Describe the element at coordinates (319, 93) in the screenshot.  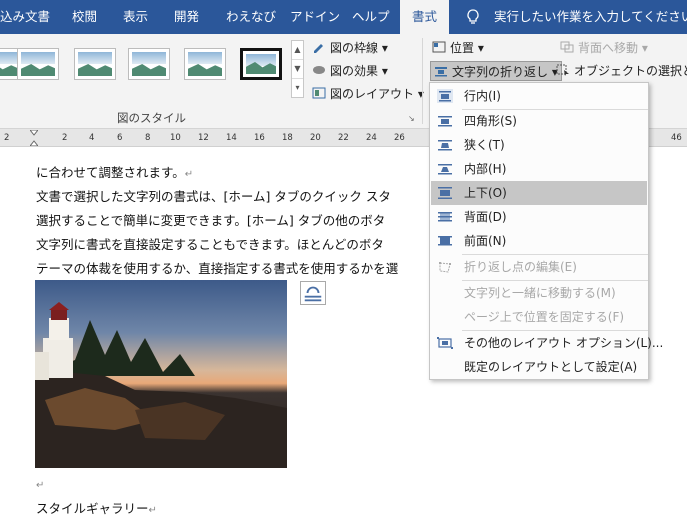
I see `layout-icon` at that location.